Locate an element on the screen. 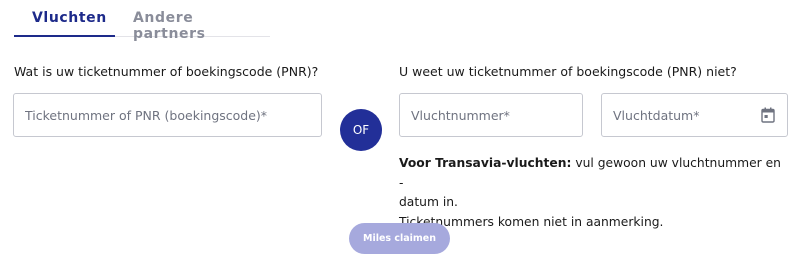 The image size is (800, 265). flight-number-field is located at coordinates (491, 115).